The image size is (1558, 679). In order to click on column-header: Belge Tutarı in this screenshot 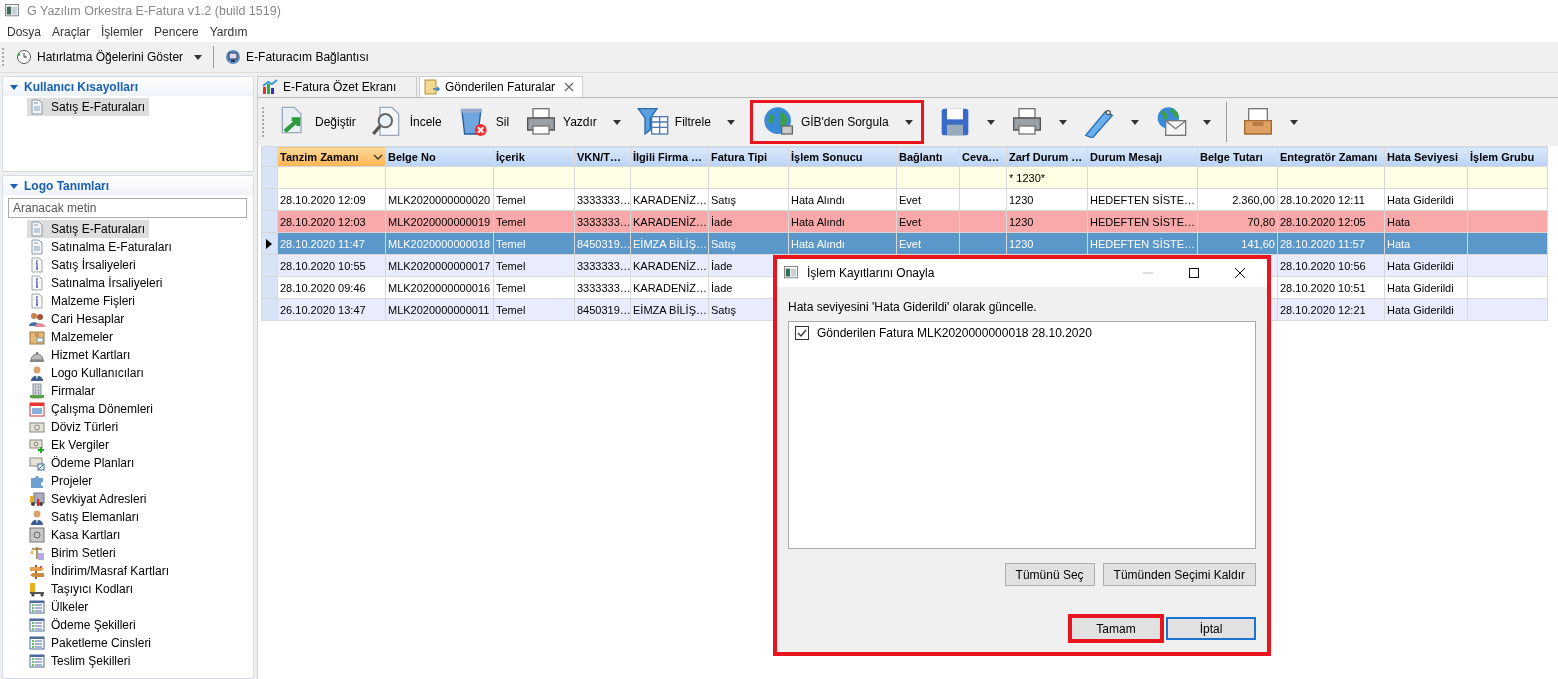, I will do `click(1237, 156)`.